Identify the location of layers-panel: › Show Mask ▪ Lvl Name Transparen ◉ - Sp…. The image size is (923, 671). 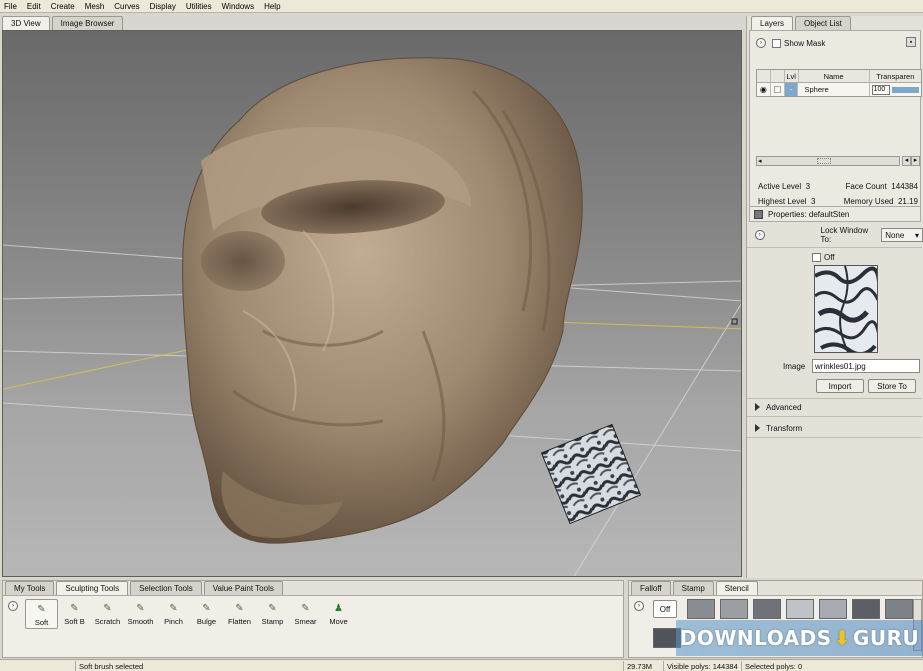
(835, 121).